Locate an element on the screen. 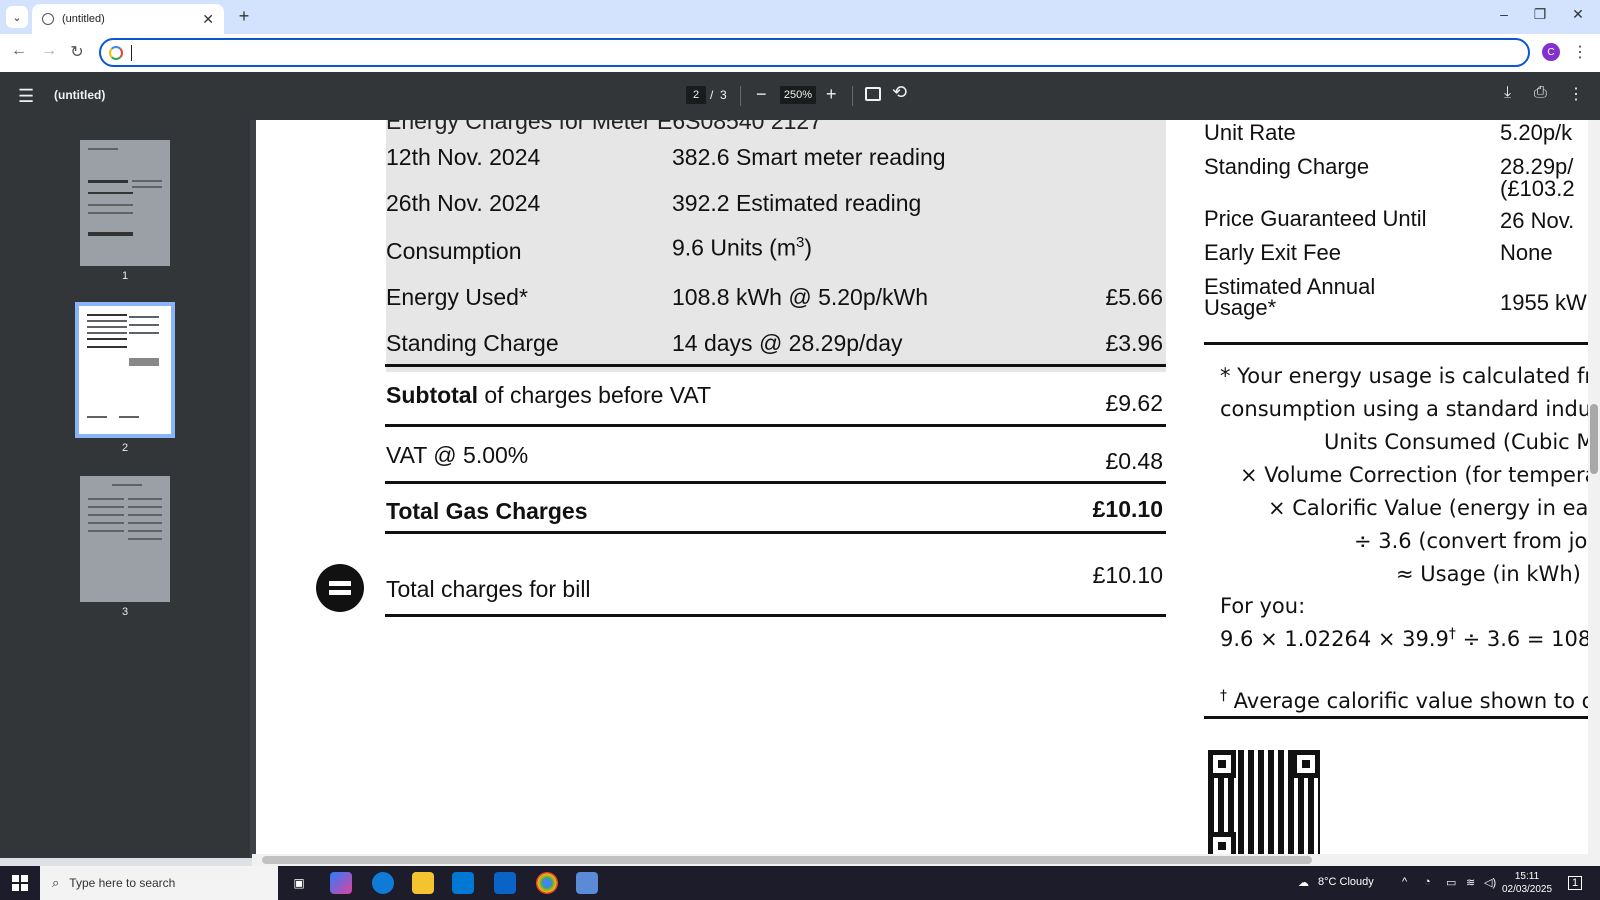 This screenshot has width=1600, height=900. reading-value: 382.6 Smart meter reading is located at coordinates (809, 157).